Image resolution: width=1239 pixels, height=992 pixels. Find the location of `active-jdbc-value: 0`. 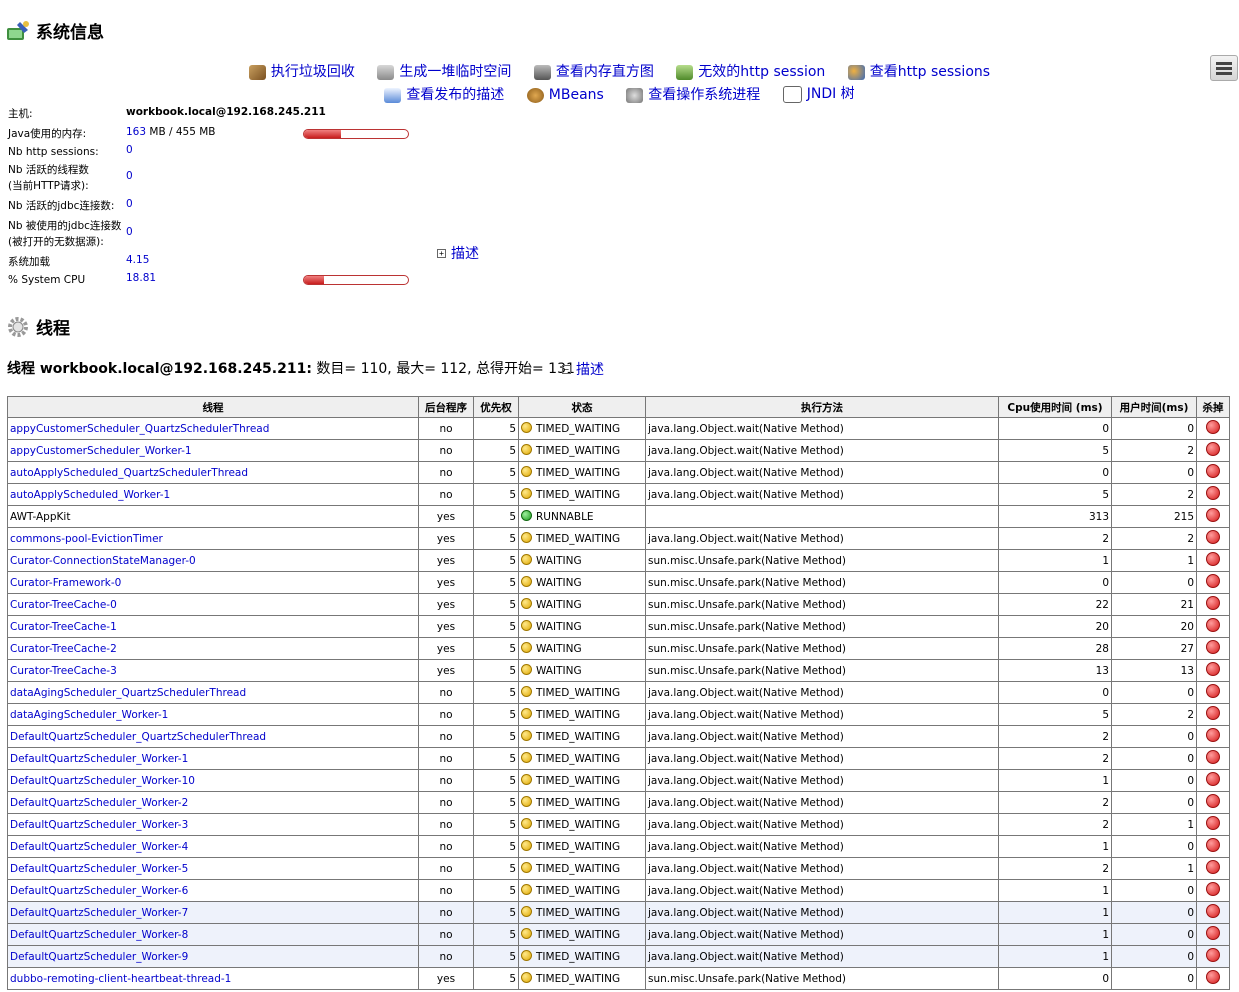

active-jdbc-value: 0 is located at coordinates (129, 204).